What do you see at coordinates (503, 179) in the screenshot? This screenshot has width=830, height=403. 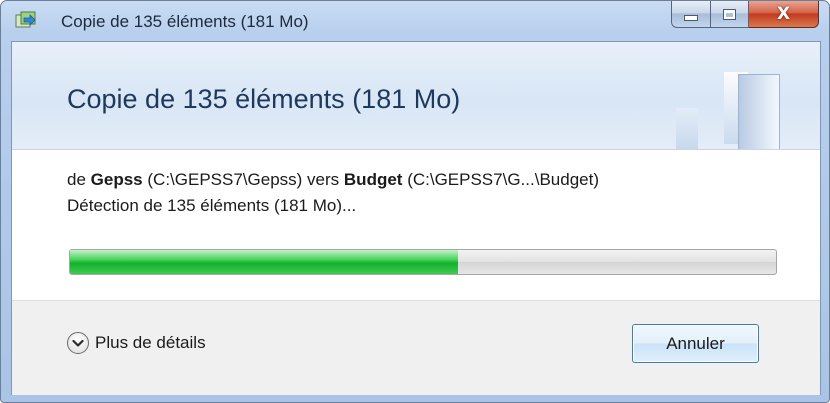 I see `destination-folder-path: (C:\GEPSS7\G...\Budget)` at bounding box center [503, 179].